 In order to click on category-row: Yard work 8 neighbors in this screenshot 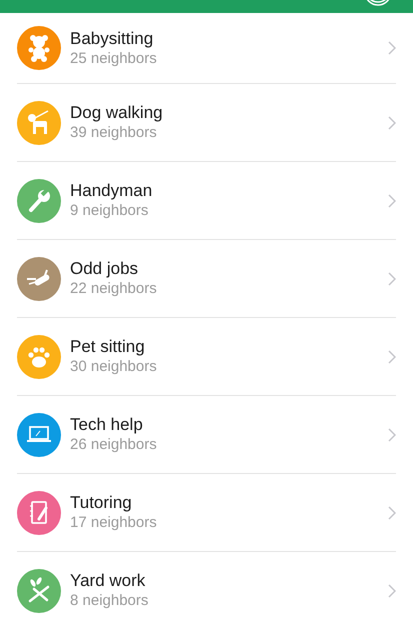, I will do `click(206, 586)`.